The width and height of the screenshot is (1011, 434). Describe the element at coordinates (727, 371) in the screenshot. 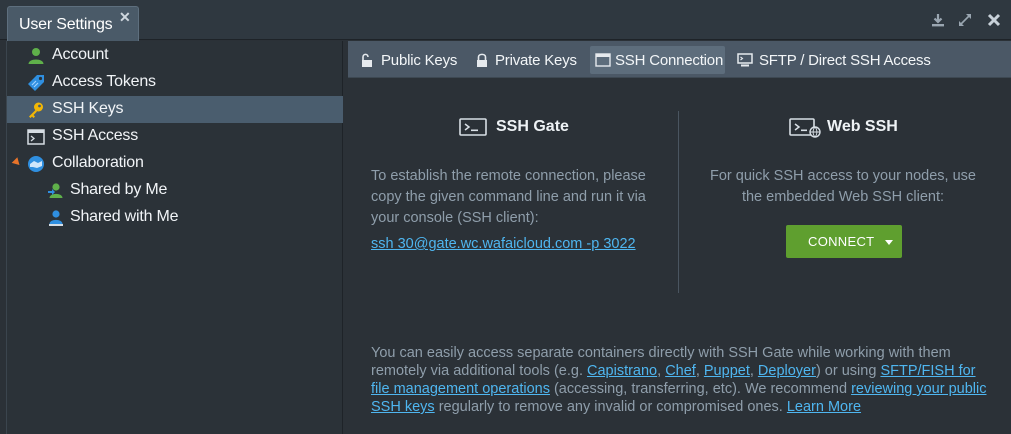

I see `link-puppet: Puppet` at that location.